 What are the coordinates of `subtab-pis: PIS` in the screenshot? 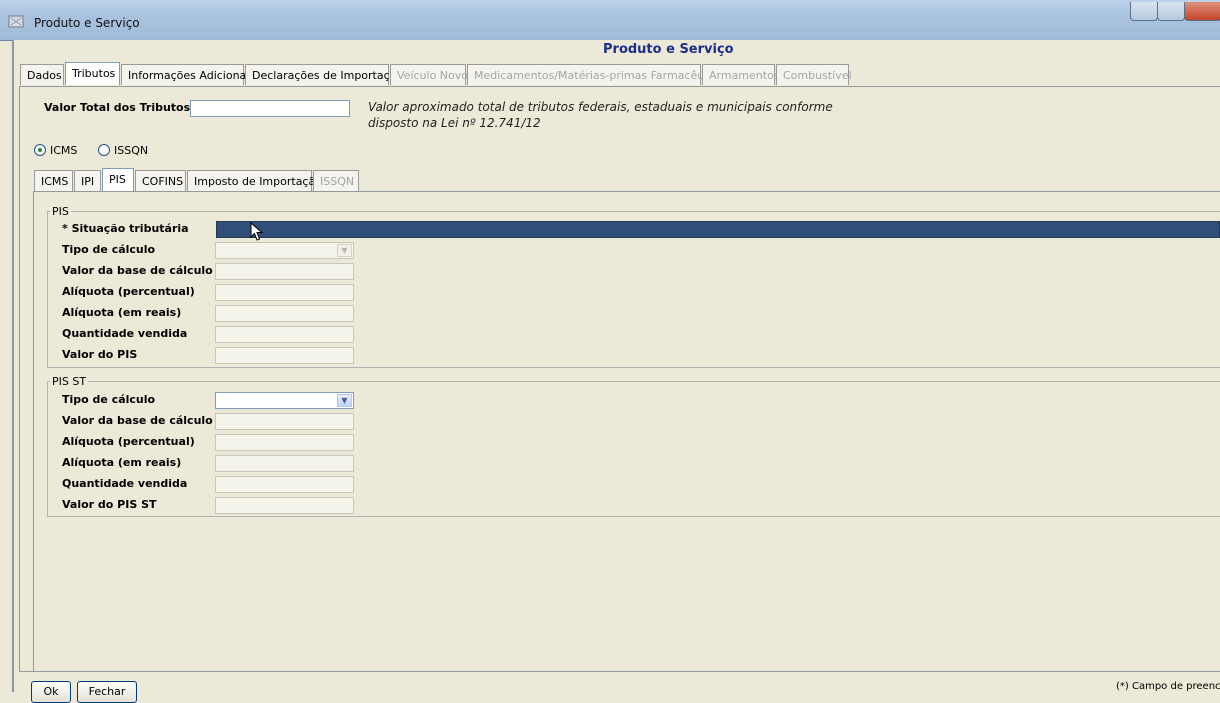 It's located at (118, 179).